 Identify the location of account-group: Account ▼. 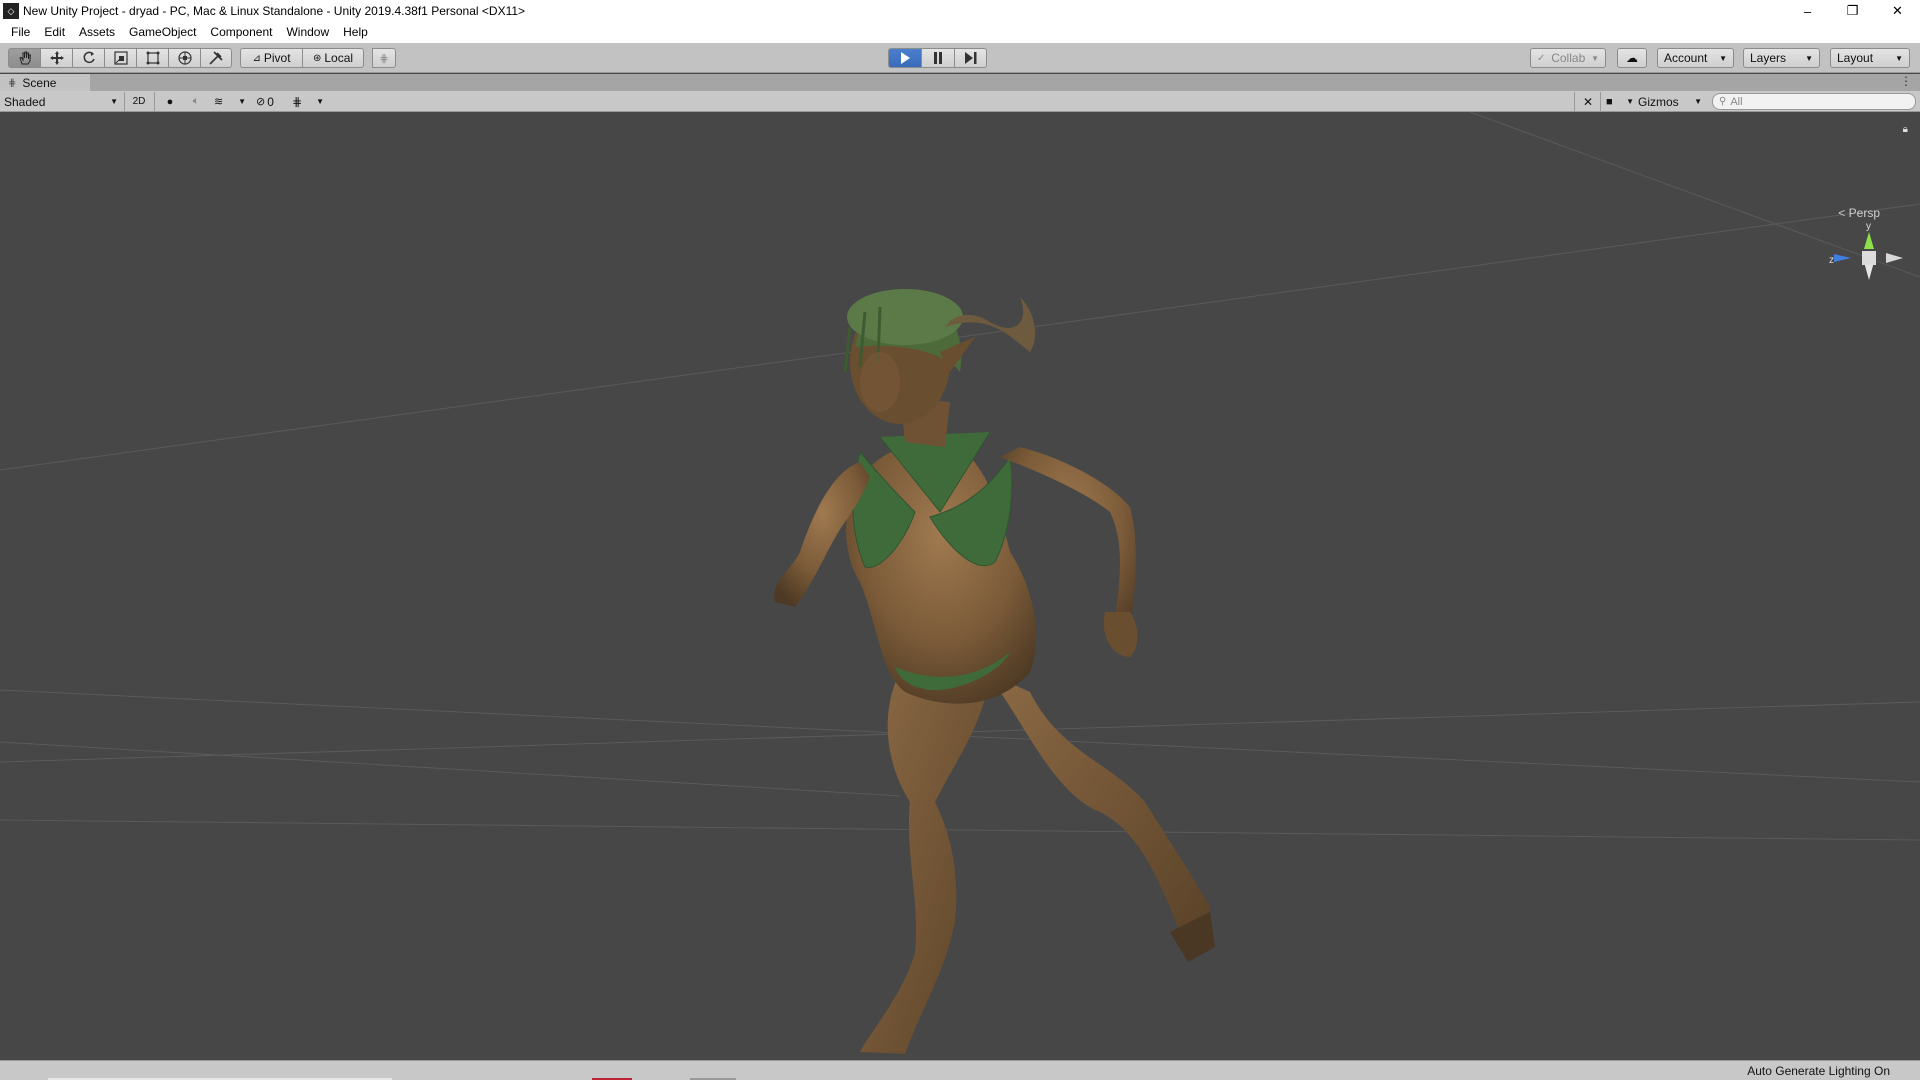
(1695, 58).